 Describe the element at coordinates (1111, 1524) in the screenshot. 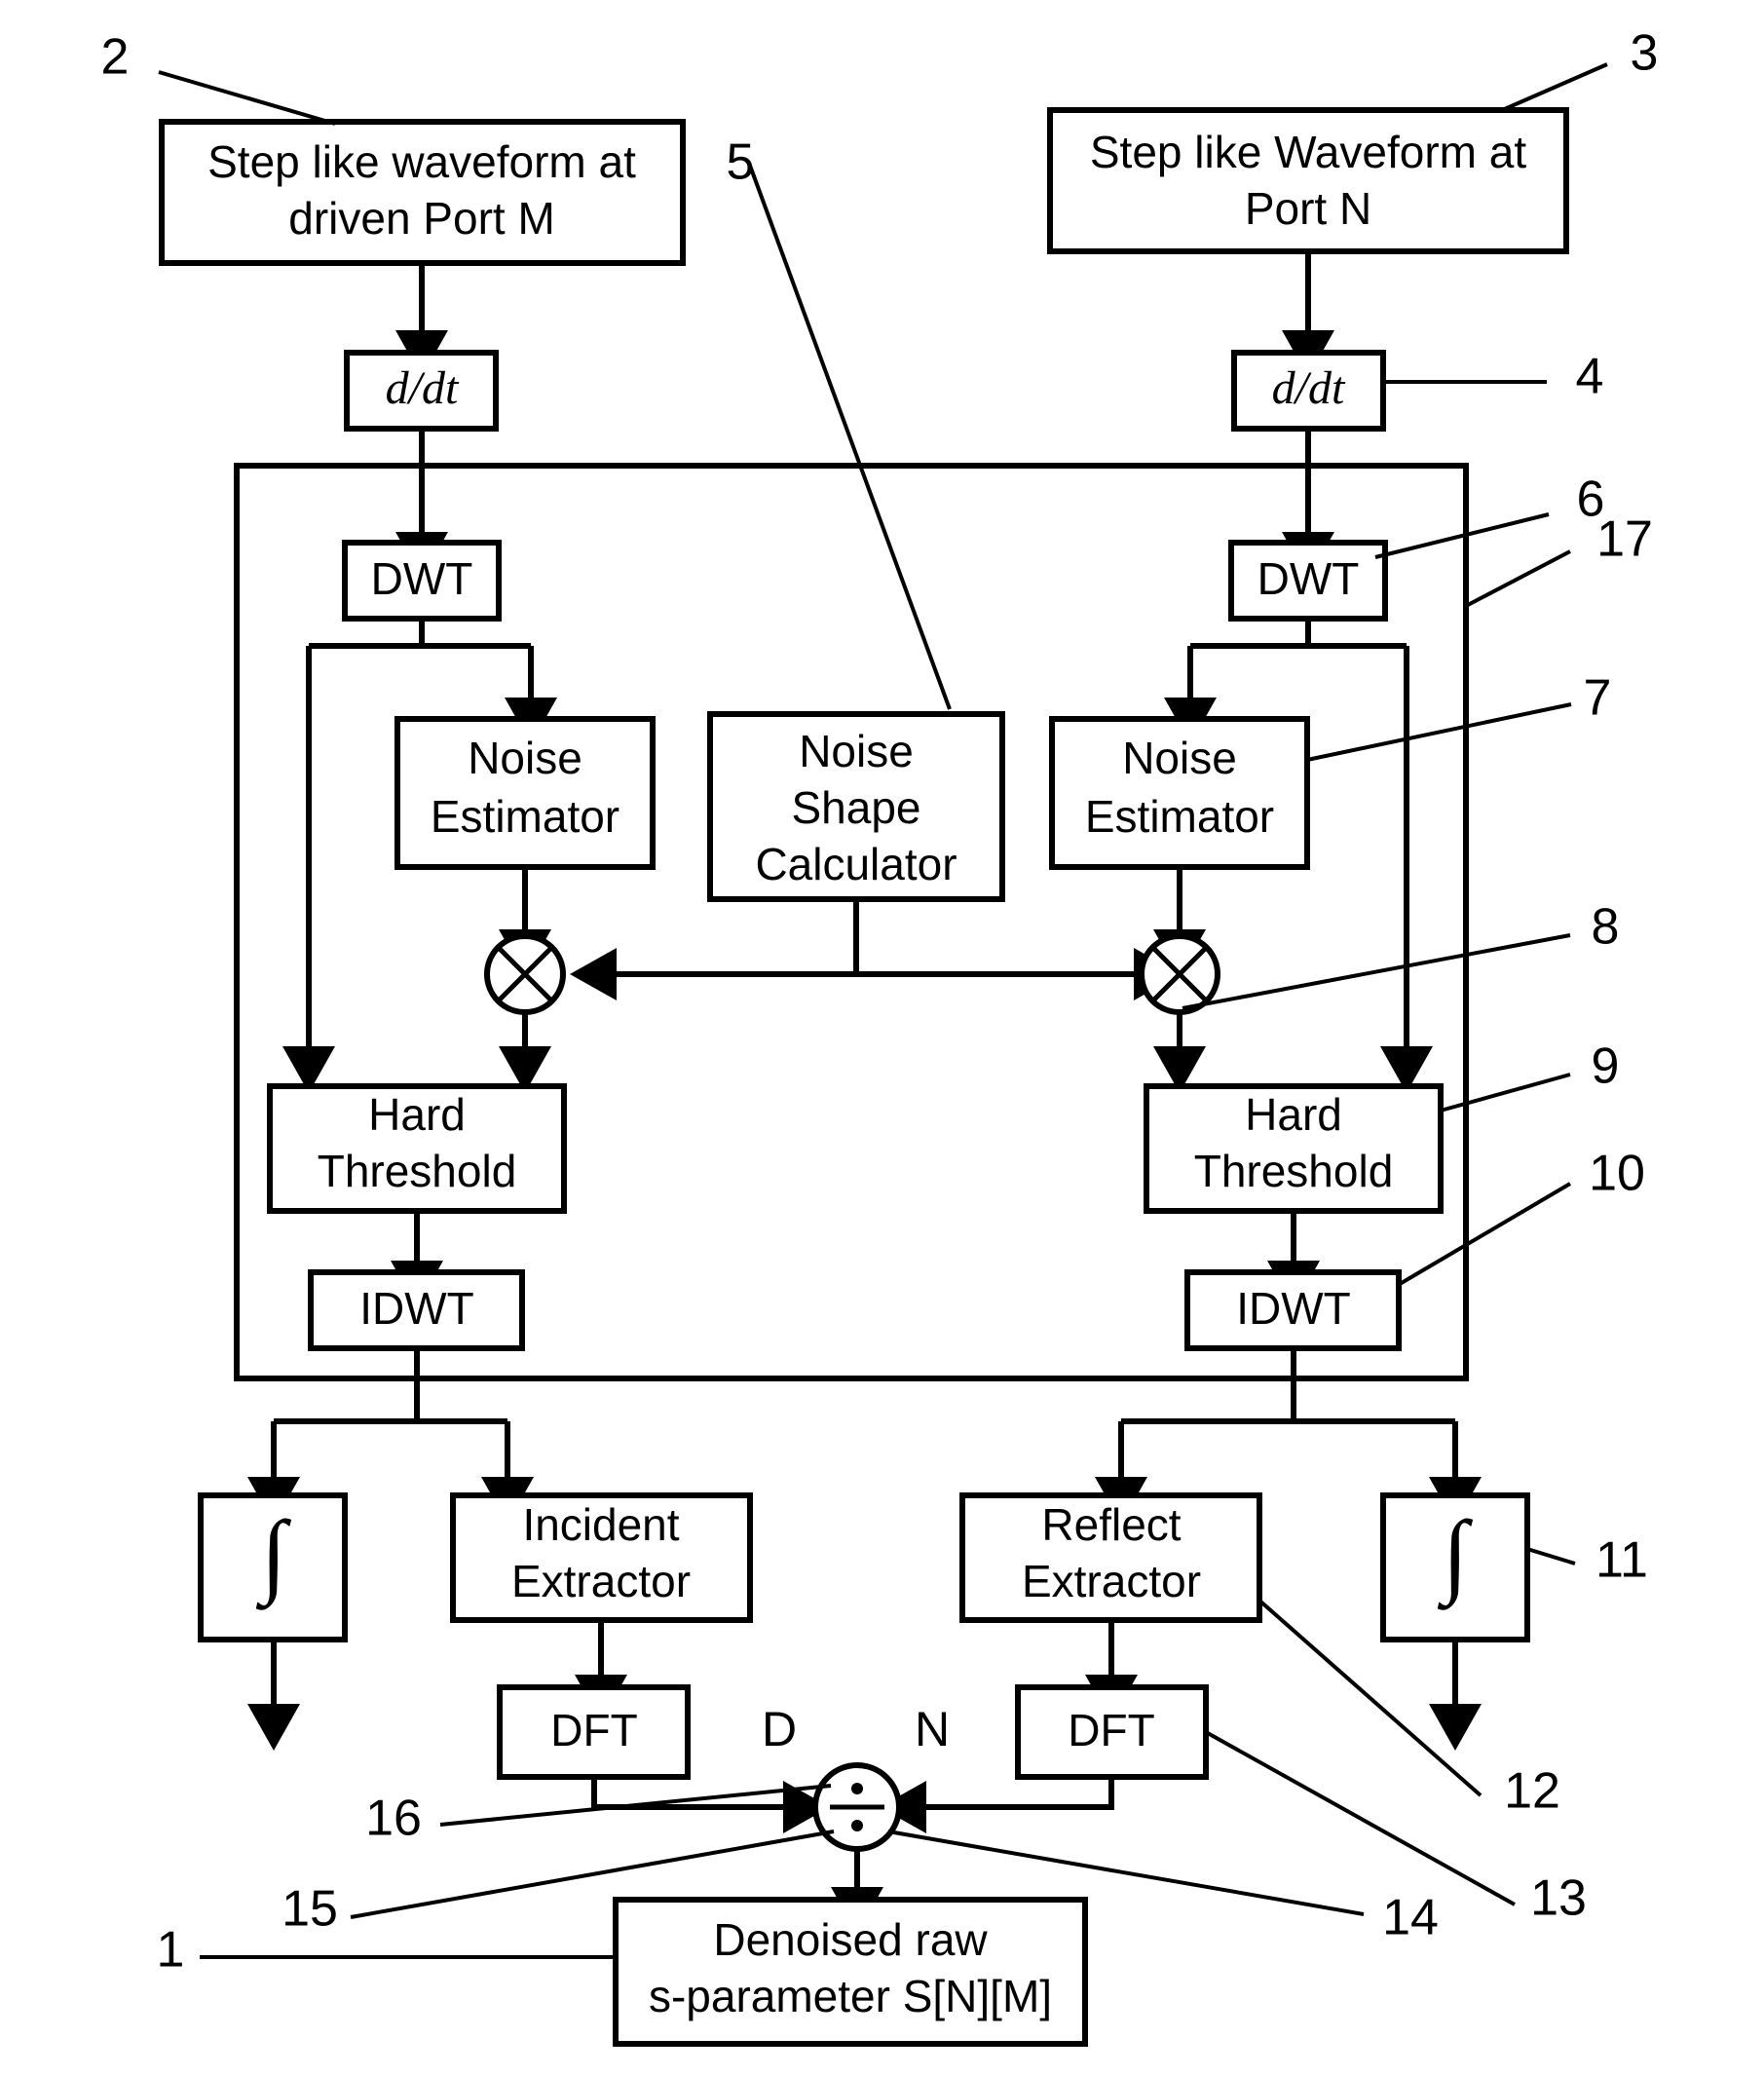

I see `reflect-extractor-line1: Reflect` at that location.